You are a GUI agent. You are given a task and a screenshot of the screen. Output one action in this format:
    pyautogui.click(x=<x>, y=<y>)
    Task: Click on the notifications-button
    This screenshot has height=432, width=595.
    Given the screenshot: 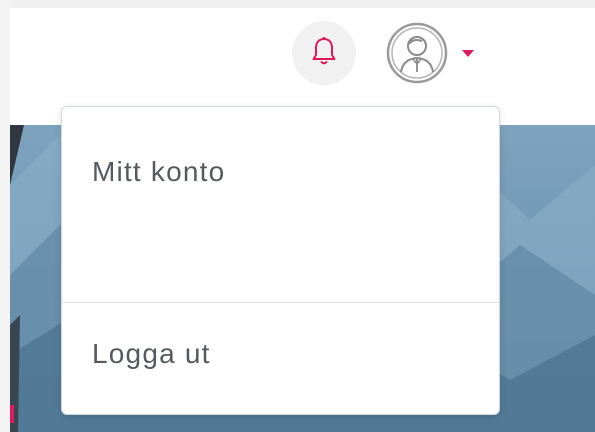 What is the action you would take?
    pyautogui.click(x=324, y=53)
    